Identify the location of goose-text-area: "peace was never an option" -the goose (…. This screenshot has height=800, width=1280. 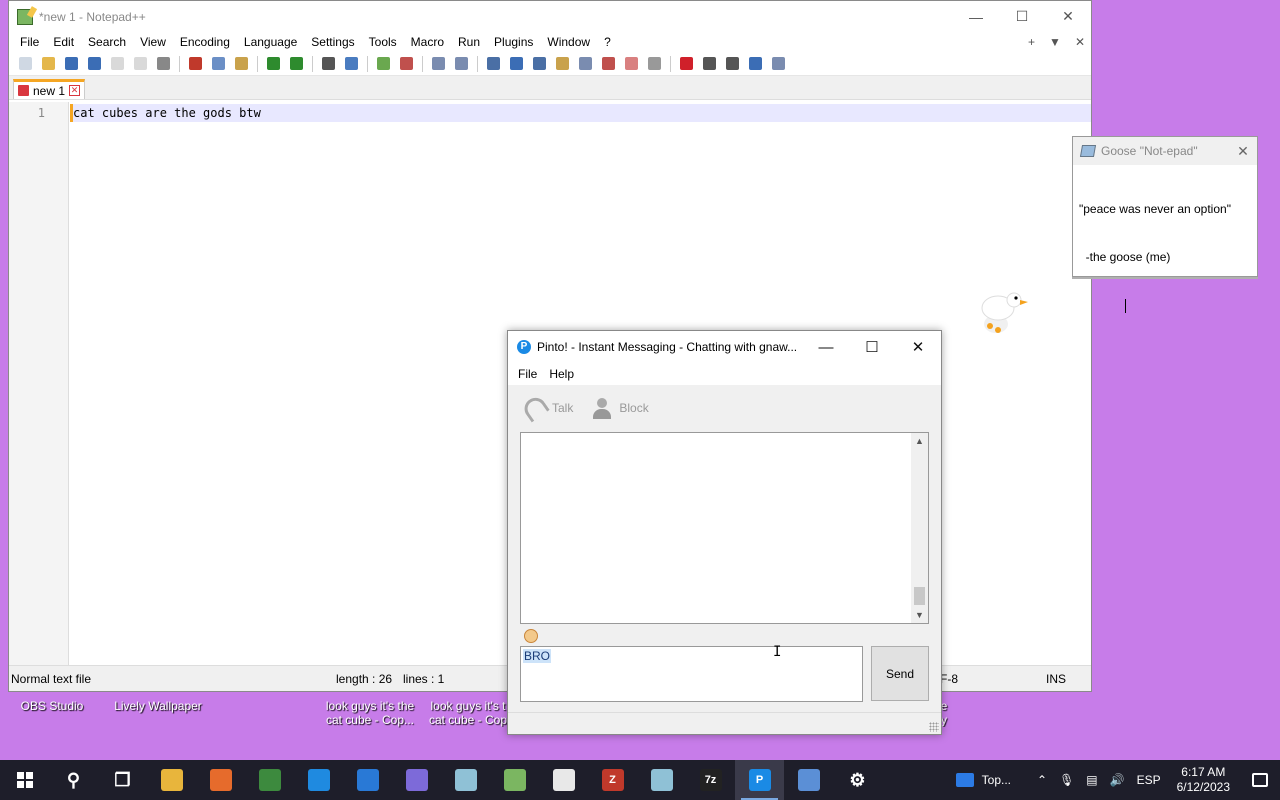
(1165, 257).